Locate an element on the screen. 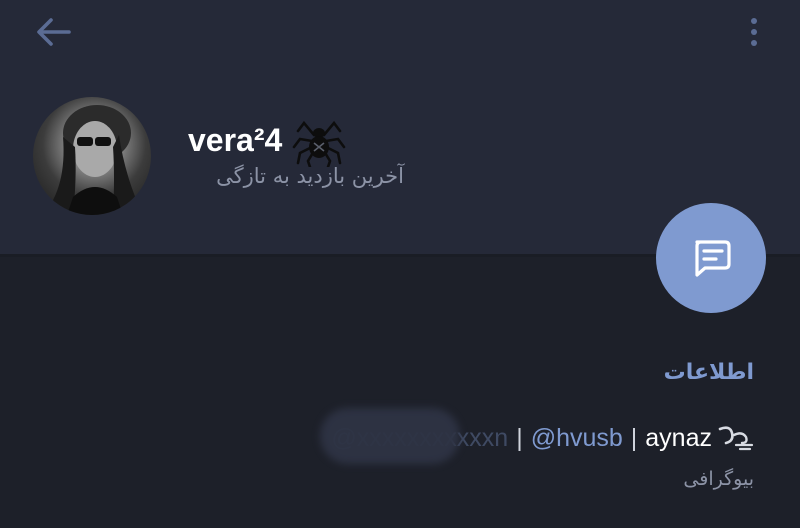 The image size is (800, 528). avatar is located at coordinates (92, 156).